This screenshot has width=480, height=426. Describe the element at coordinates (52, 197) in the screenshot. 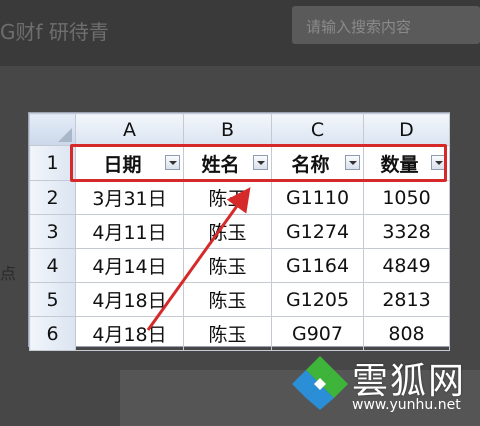

I see `row-header-2: 2` at that location.